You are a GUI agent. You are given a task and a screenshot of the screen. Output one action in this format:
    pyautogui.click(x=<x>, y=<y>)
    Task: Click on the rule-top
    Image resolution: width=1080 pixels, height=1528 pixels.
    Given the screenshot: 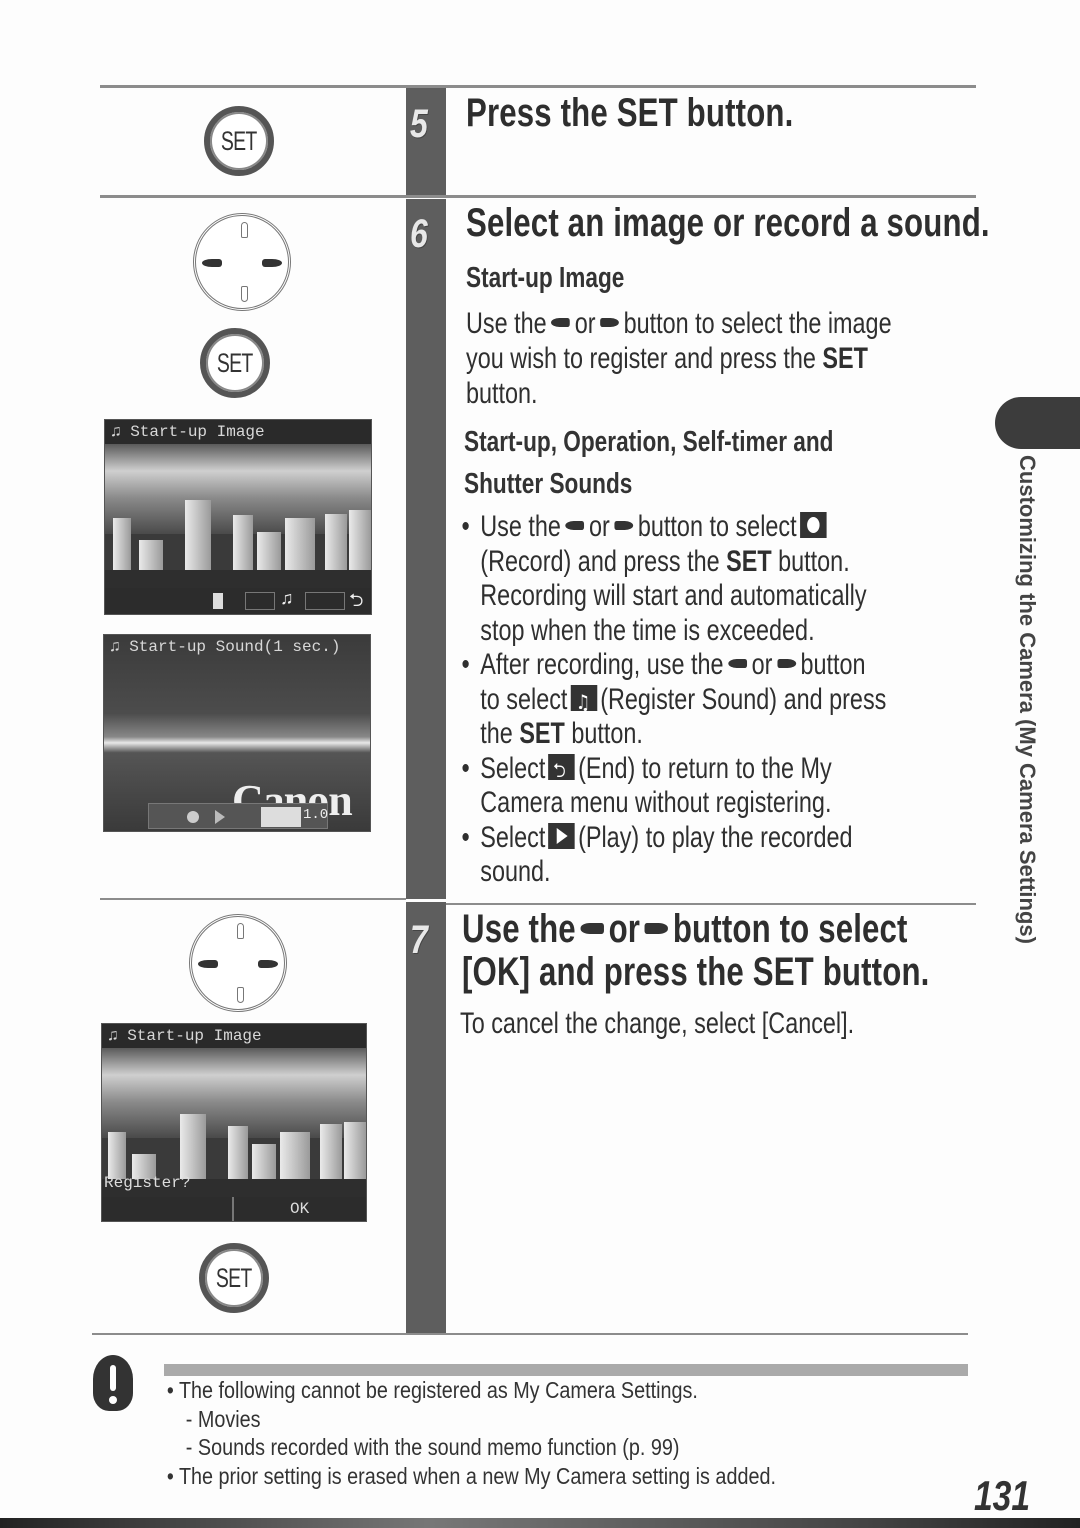 What is the action you would take?
    pyautogui.click(x=538, y=86)
    